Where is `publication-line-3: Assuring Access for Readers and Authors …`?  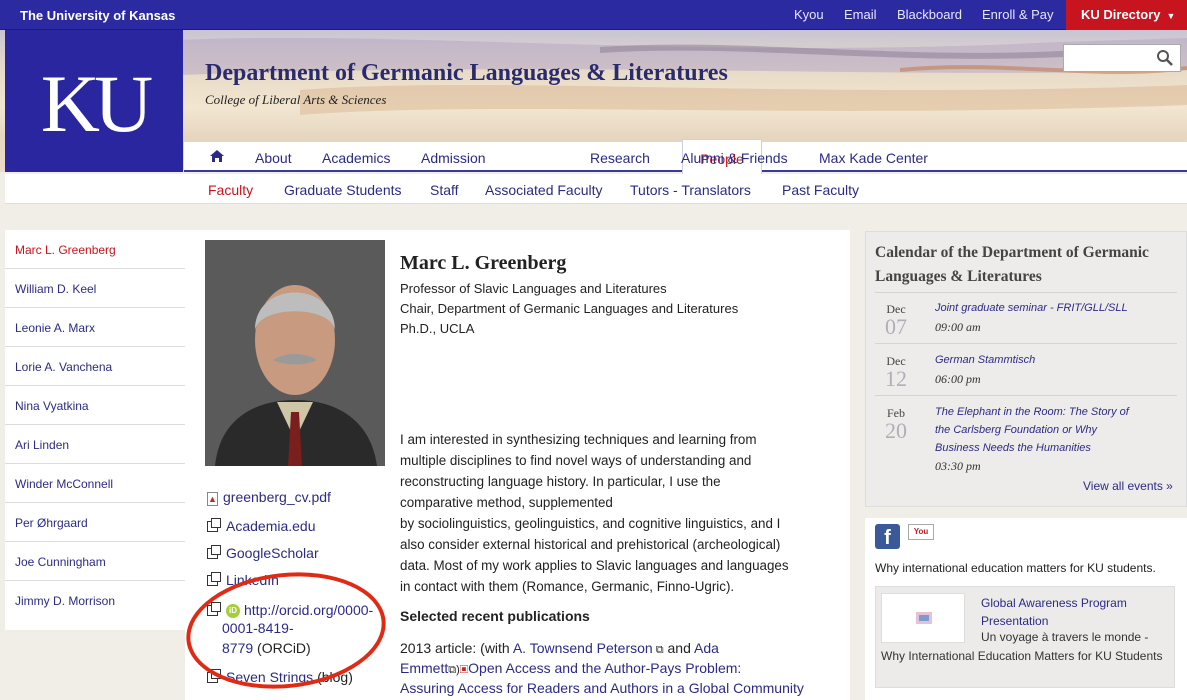 publication-line-3: Assuring Access for Readers and Authors … is located at coordinates (602, 688).